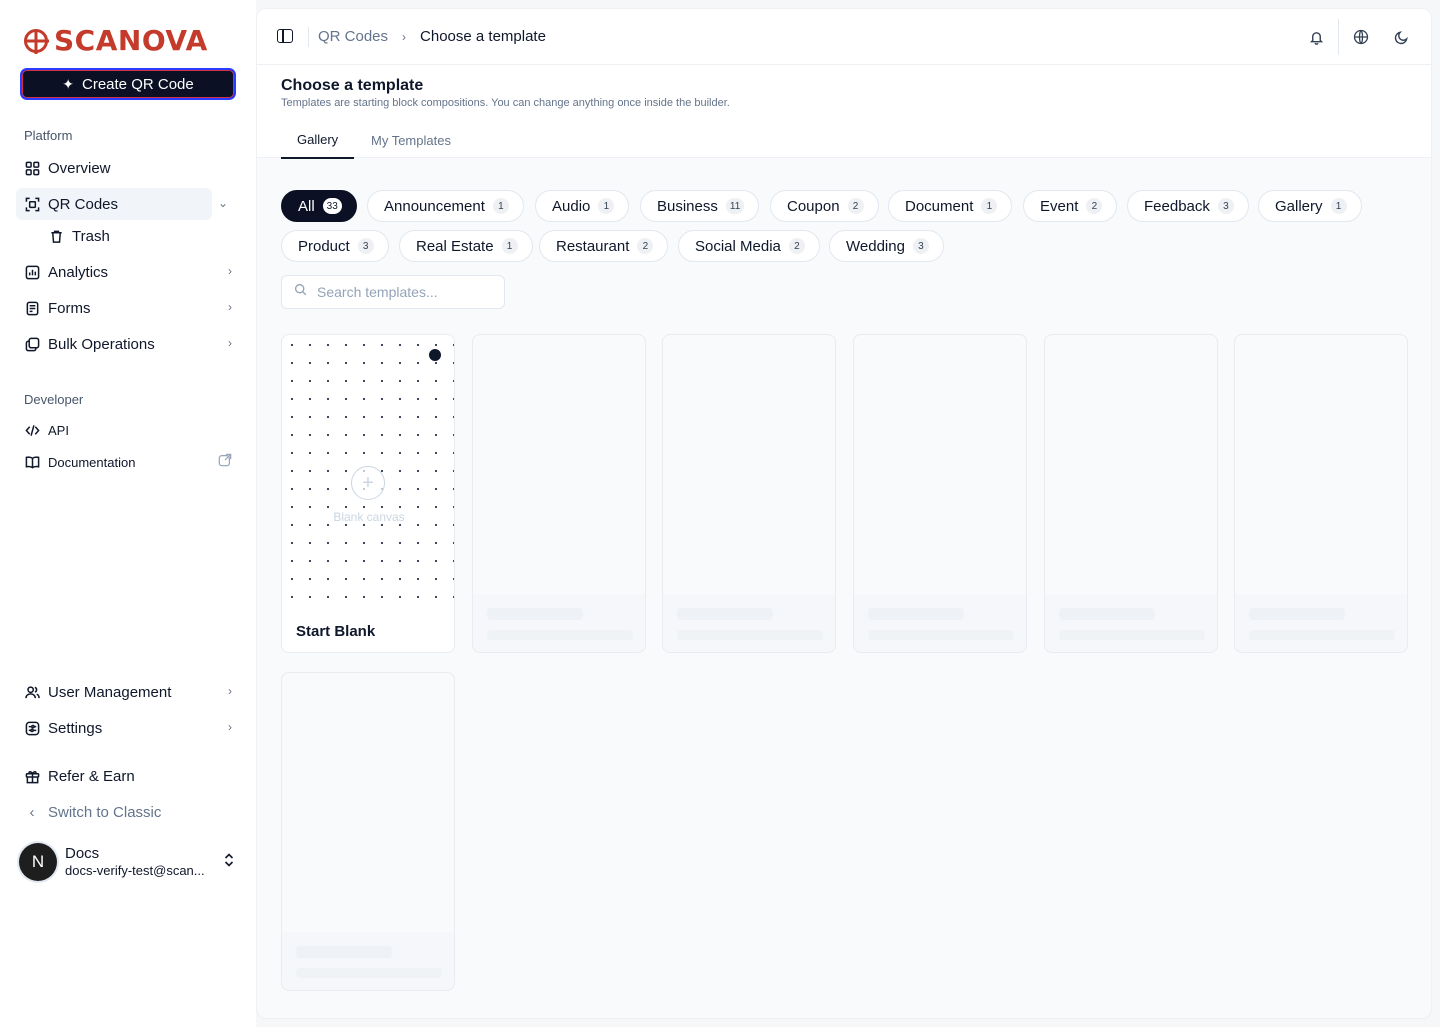  What do you see at coordinates (319, 206) in the screenshot?
I see `filter-chip-all: All 33` at bounding box center [319, 206].